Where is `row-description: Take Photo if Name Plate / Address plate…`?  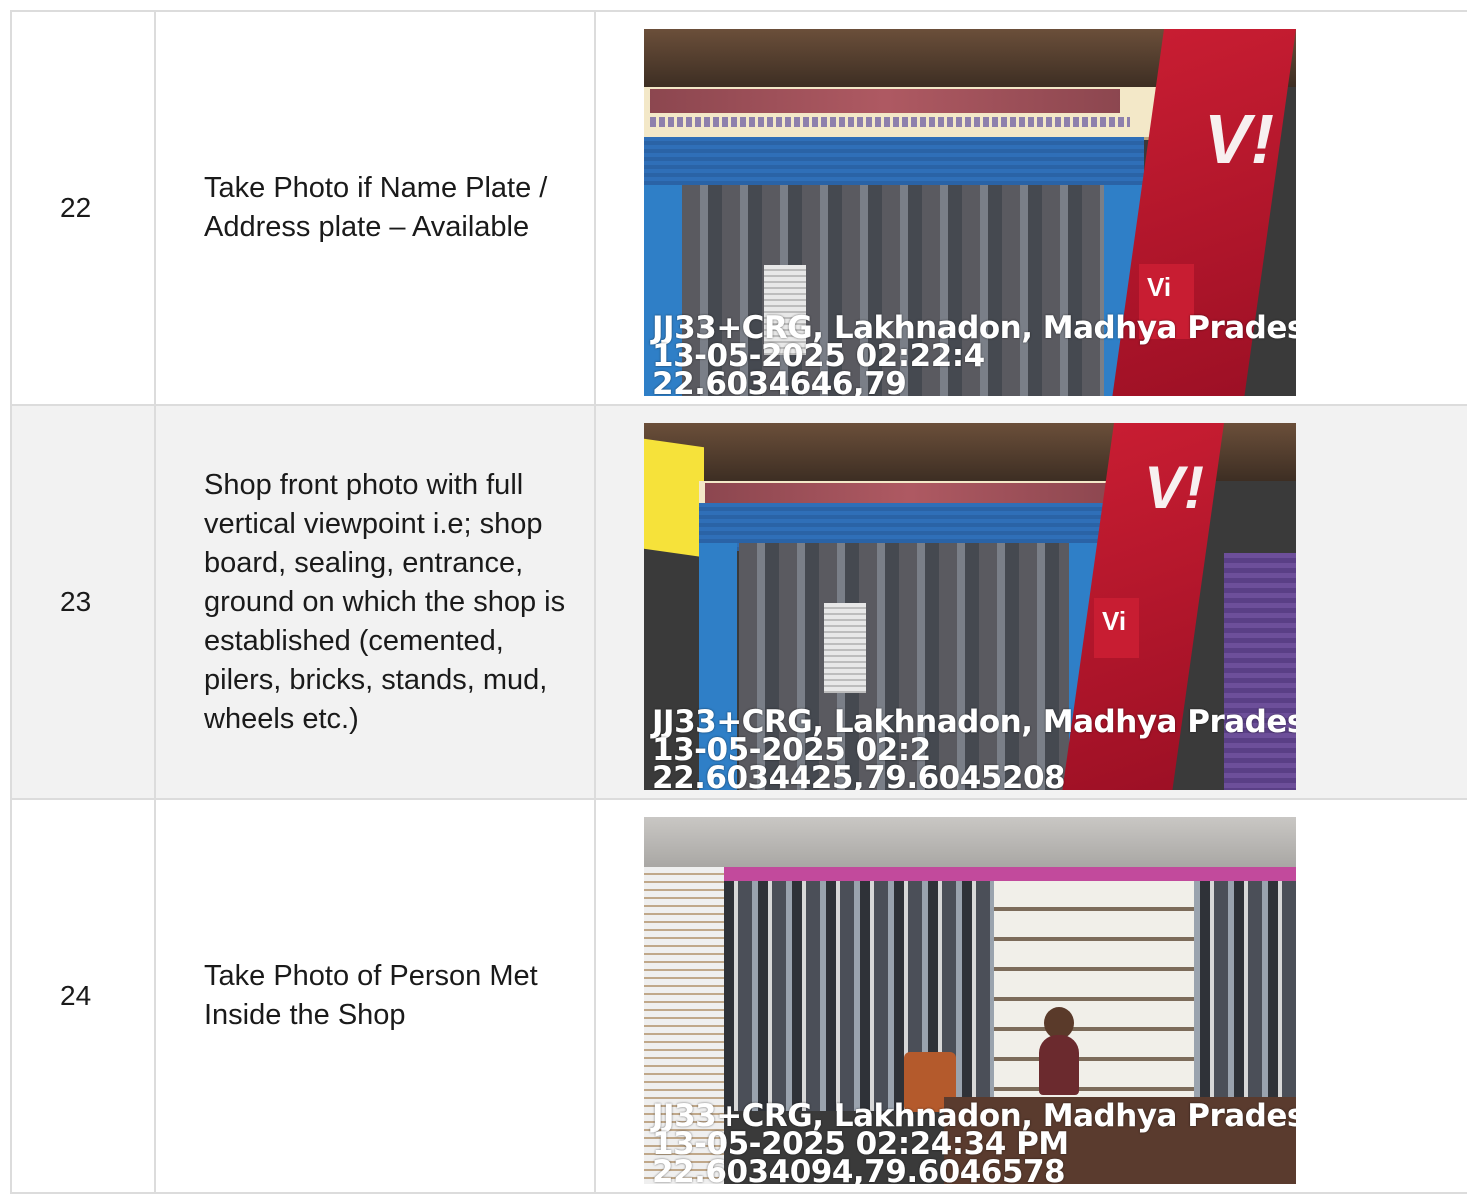 row-description: Take Photo if Name Plate / Address plate… is located at coordinates (376, 207).